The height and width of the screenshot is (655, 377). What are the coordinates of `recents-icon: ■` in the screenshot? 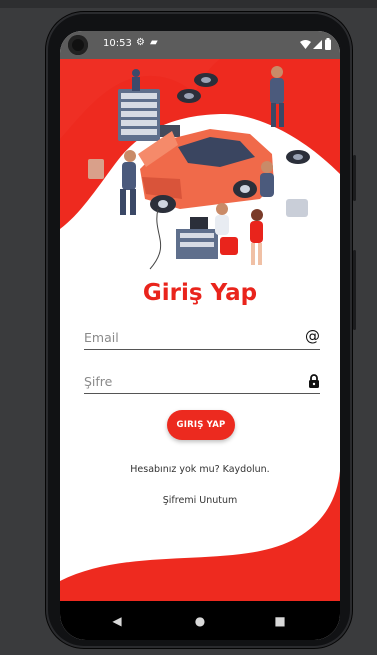 It's located at (280, 620).